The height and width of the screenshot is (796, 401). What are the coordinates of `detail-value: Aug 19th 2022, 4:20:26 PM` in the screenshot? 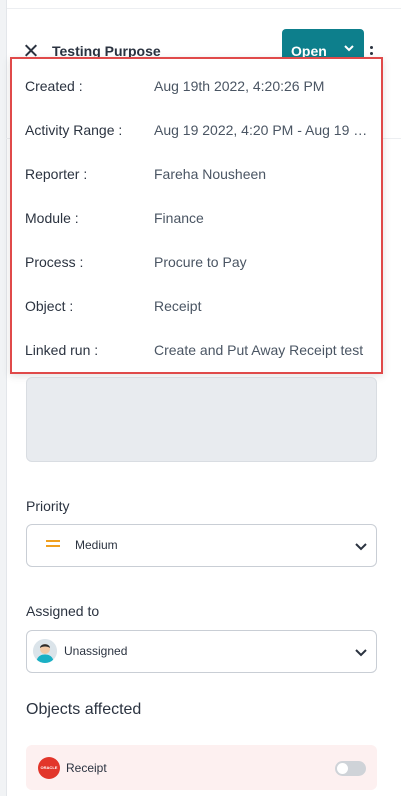 It's located at (239, 86).